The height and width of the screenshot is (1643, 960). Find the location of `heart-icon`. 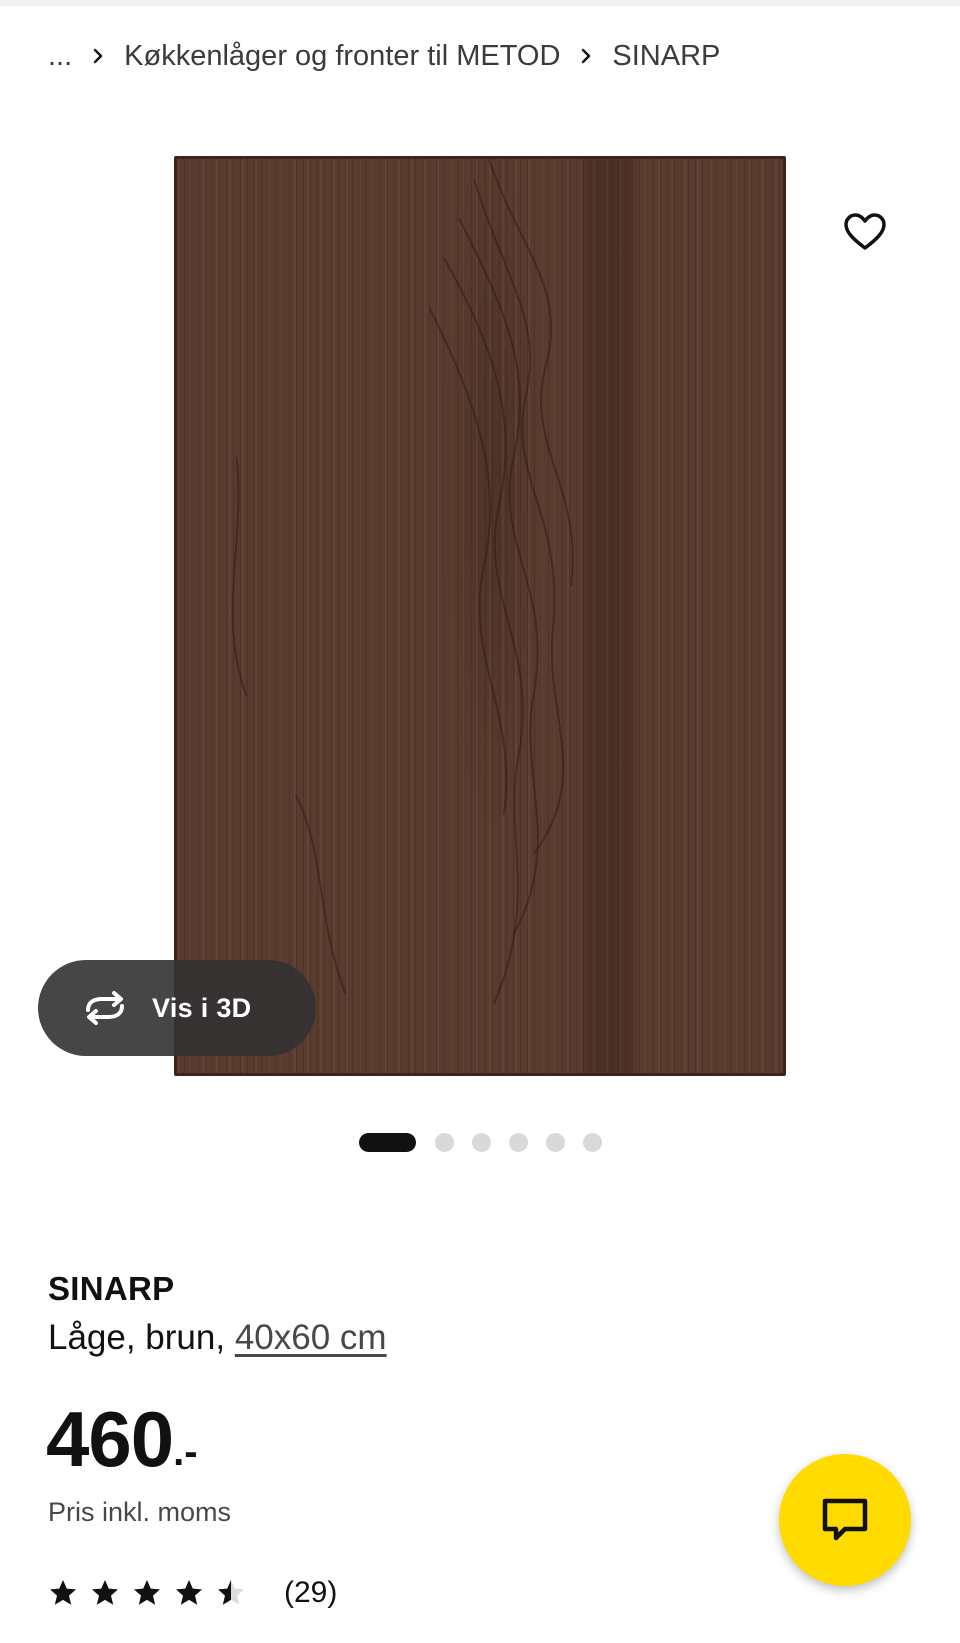

heart-icon is located at coordinates (865, 231).